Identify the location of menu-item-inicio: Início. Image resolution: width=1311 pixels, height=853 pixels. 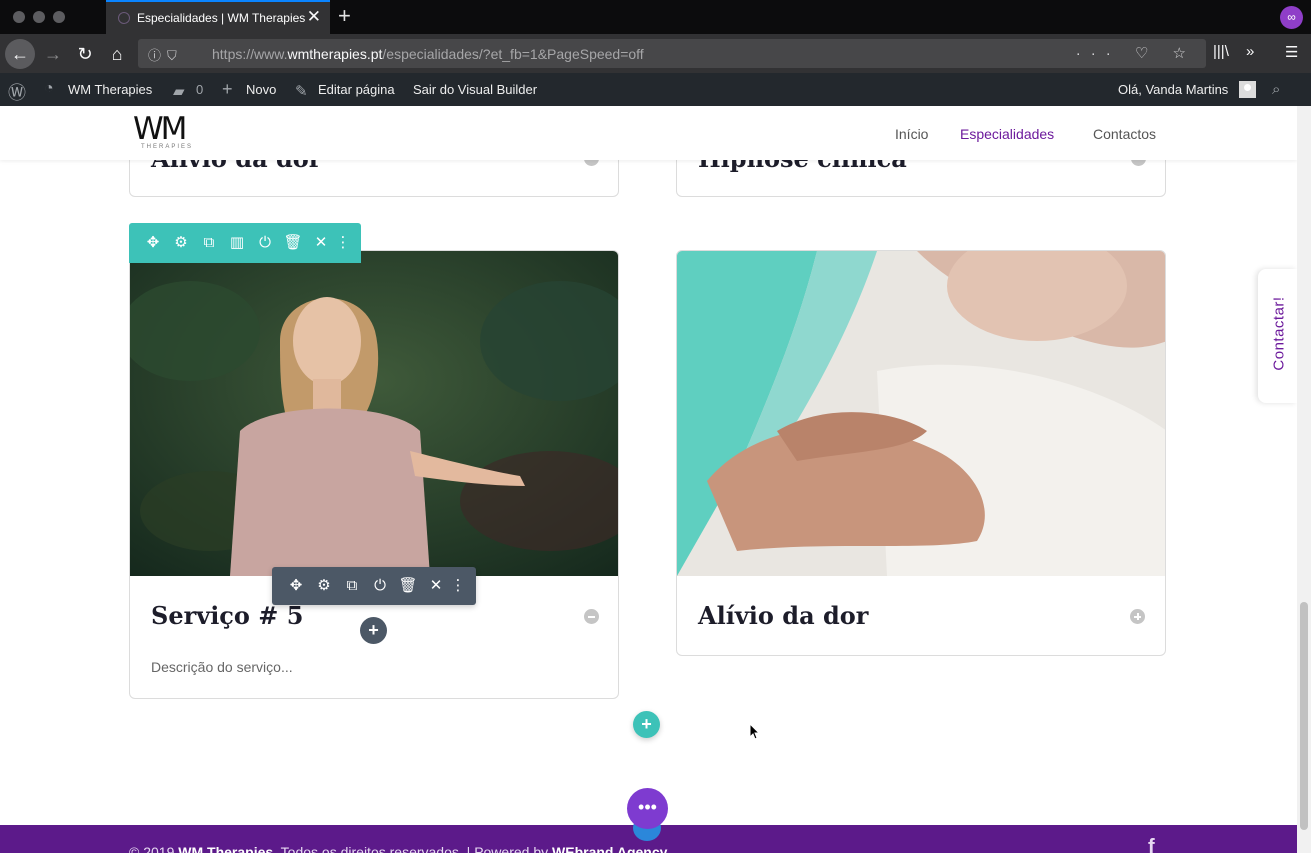
(911, 134).